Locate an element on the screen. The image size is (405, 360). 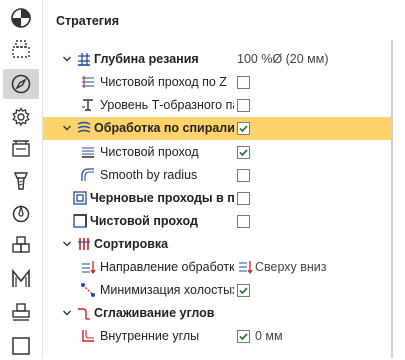
spiral-finish-checkbox is located at coordinates (243, 152).